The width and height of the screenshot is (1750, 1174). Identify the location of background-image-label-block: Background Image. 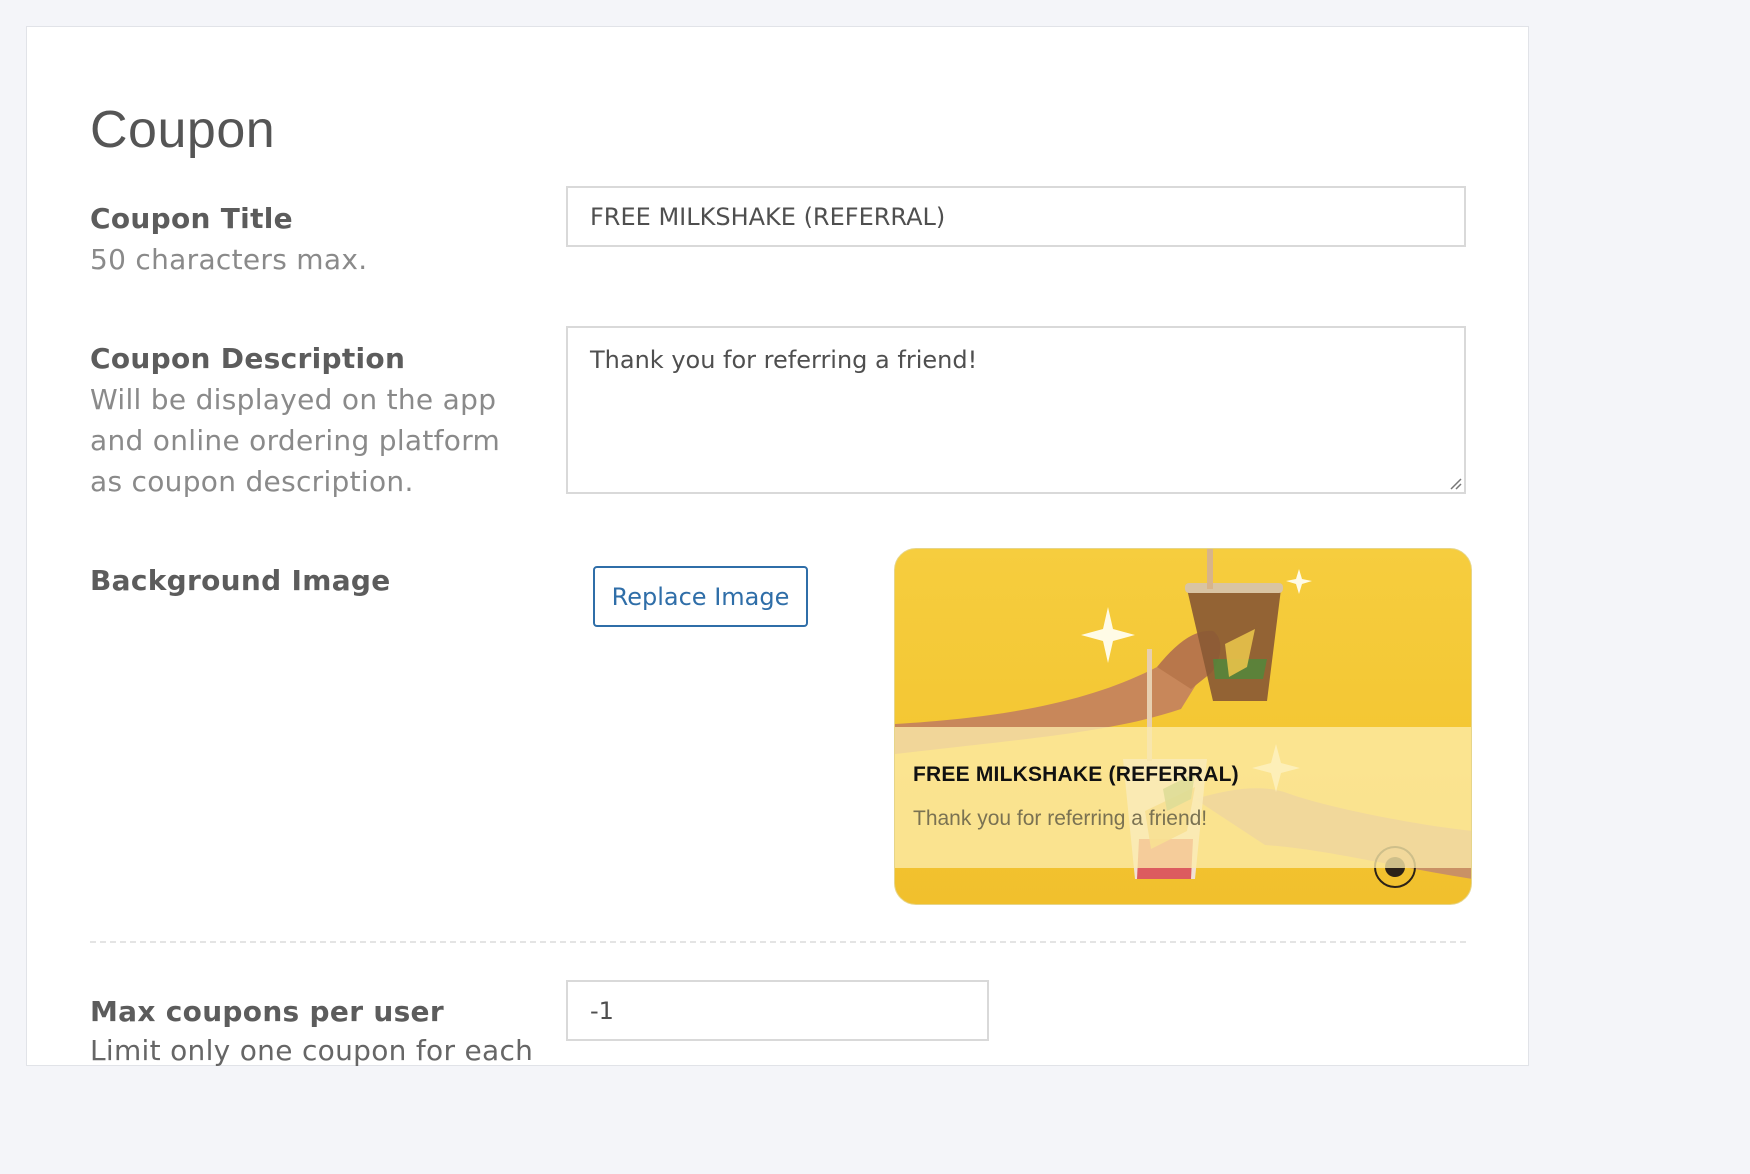
(300, 581).